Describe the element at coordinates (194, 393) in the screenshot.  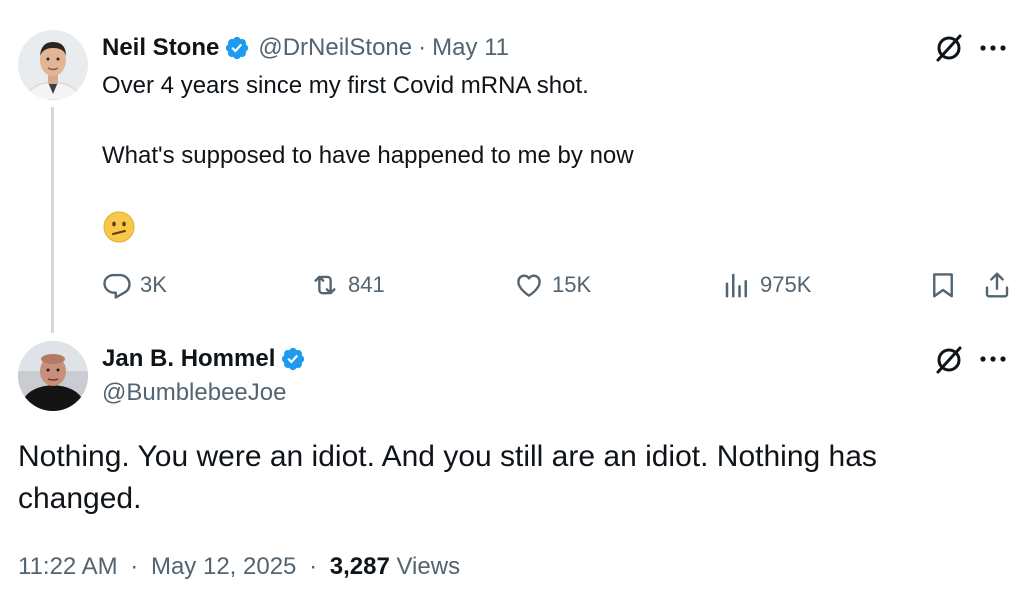
I see `reply-author-handle: @BumblebeeJoe` at that location.